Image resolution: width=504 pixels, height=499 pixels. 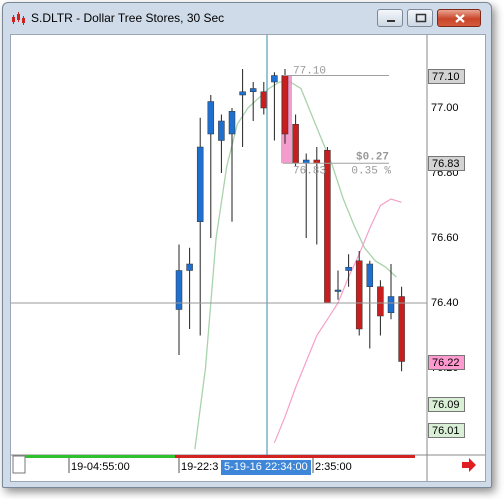 What do you see at coordinates (446, 76) in the screenshot?
I see `price-marker-77-10: 77.10` at bounding box center [446, 76].